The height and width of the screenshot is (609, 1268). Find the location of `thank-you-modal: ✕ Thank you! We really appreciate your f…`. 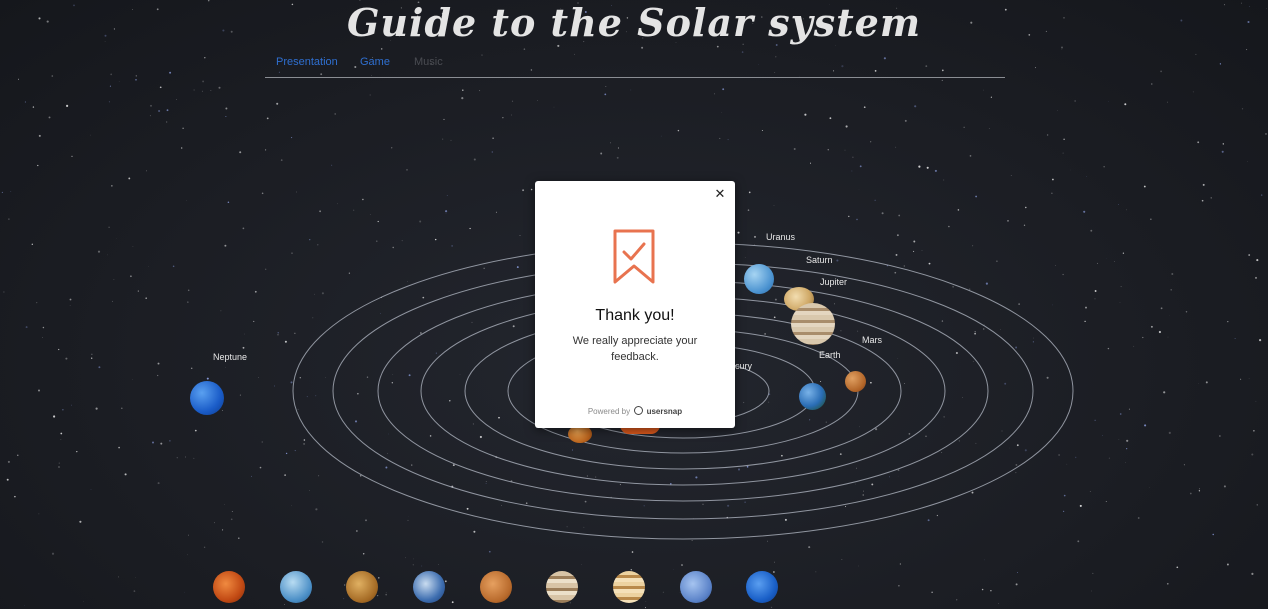

thank-you-modal: ✕ Thank you! We really appreciate your f… is located at coordinates (635, 304).